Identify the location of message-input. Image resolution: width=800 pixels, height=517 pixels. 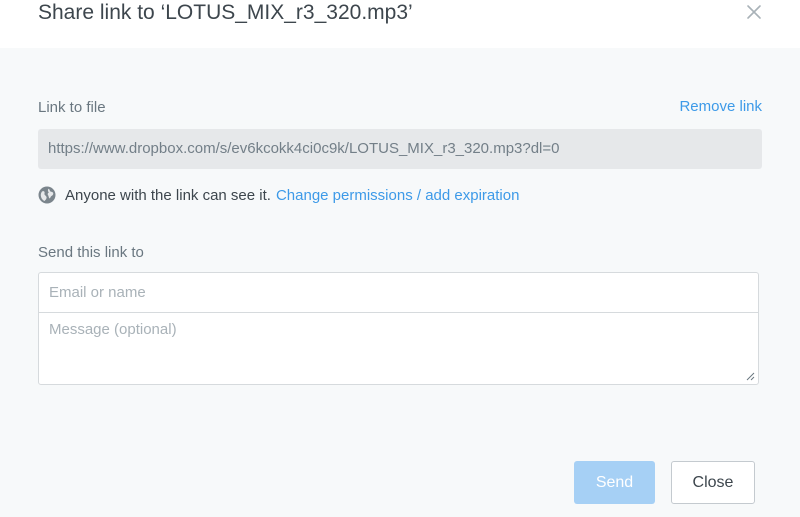
(398, 348).